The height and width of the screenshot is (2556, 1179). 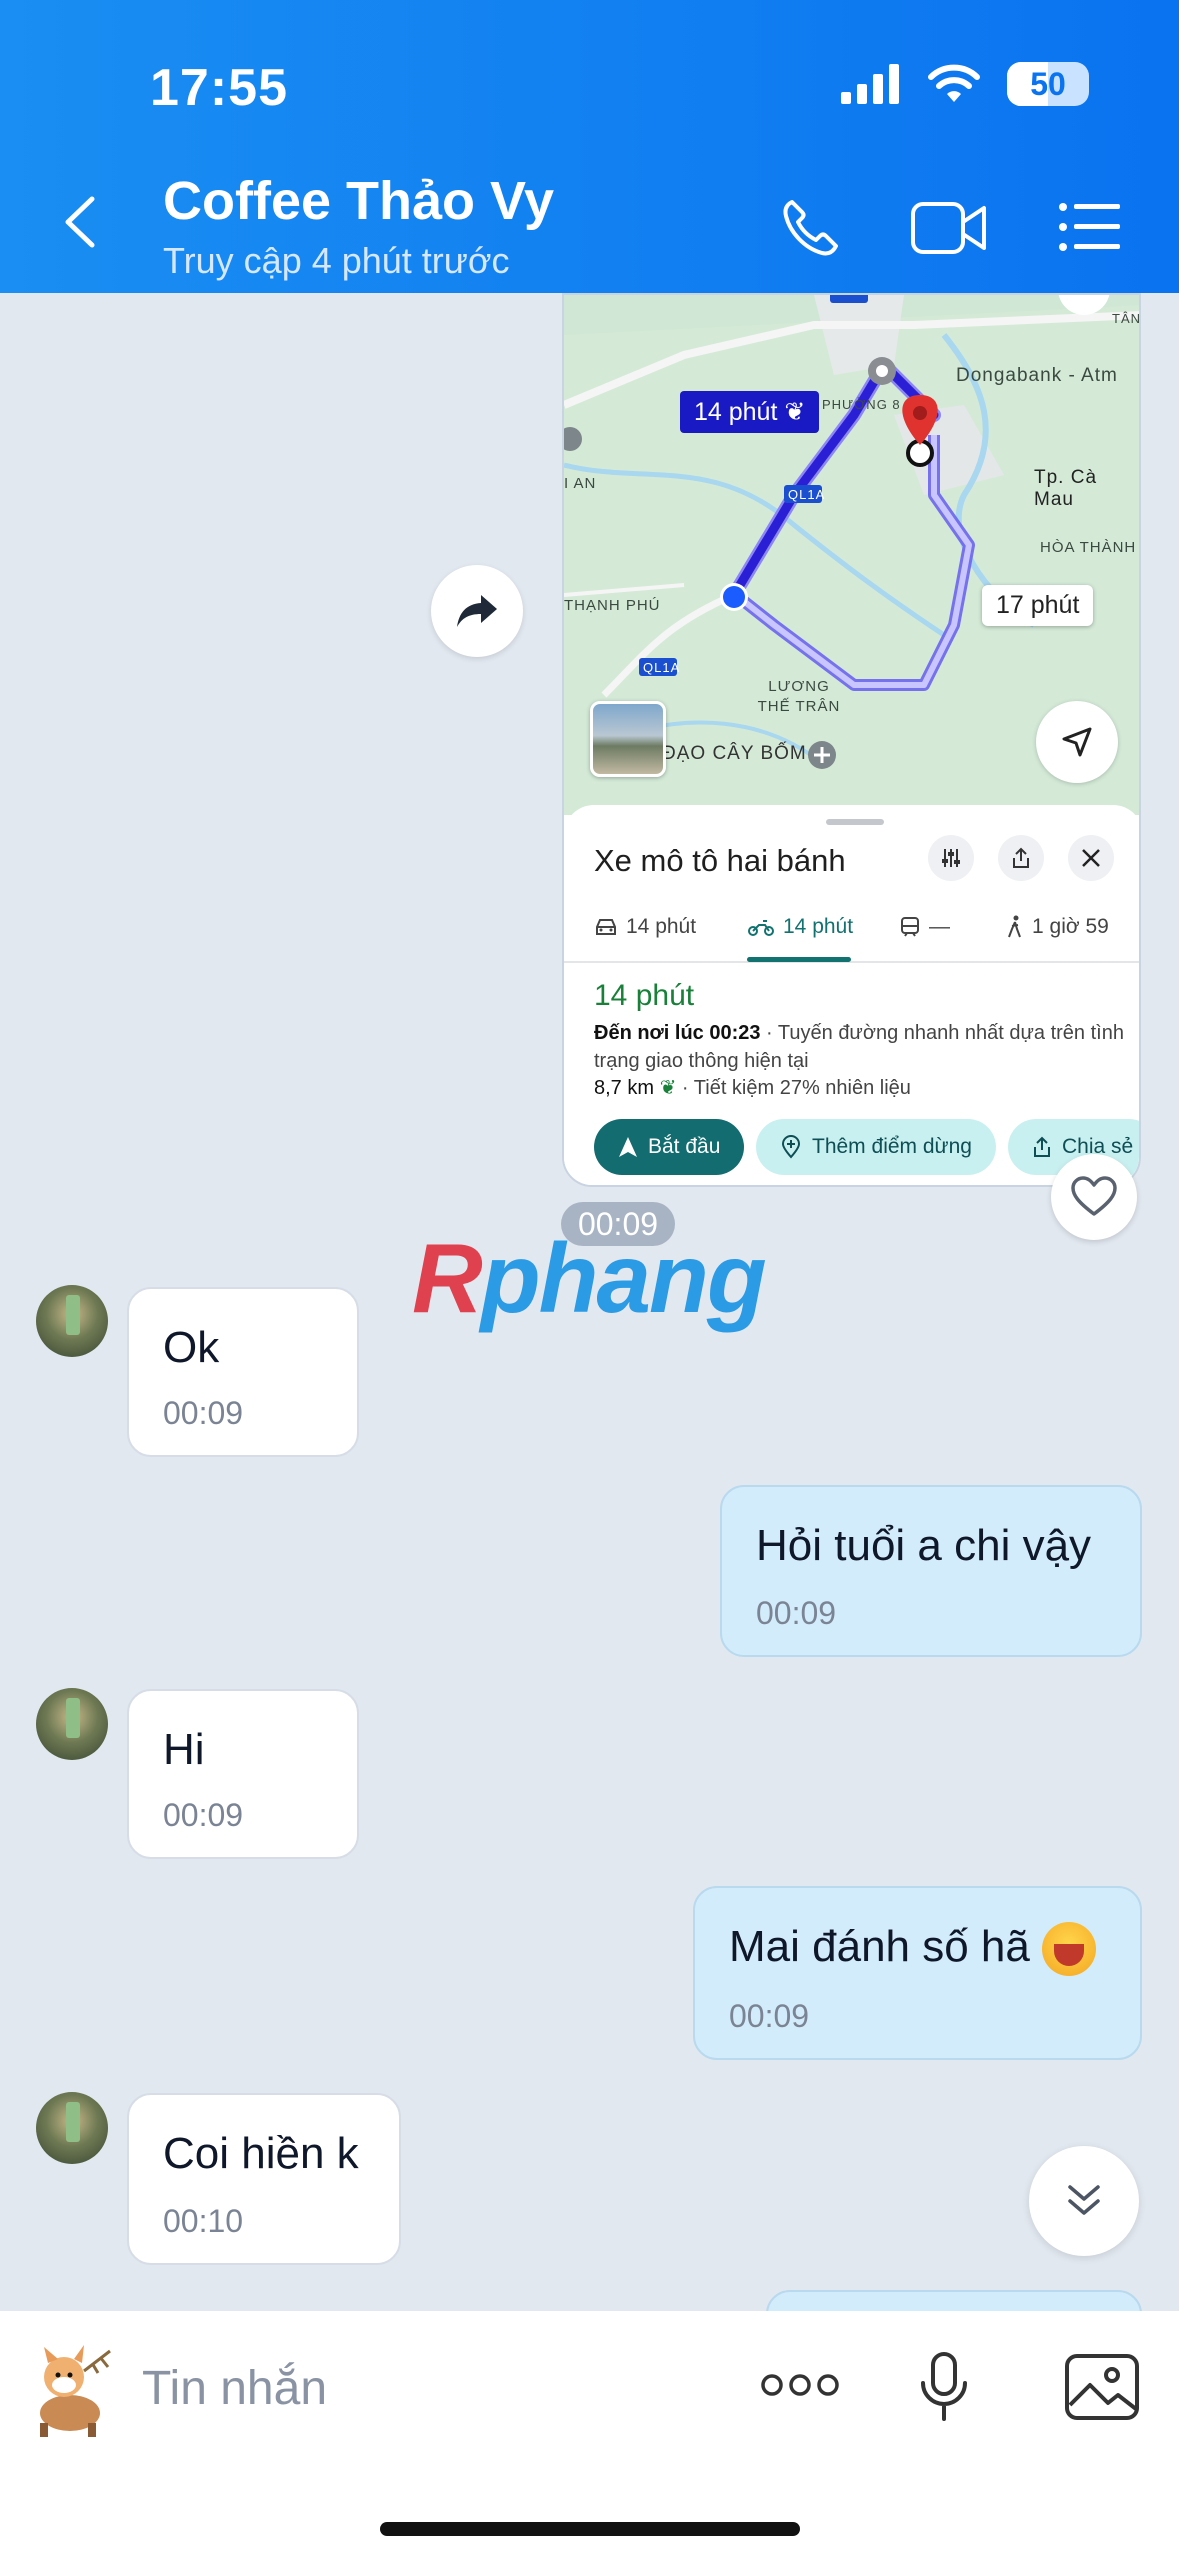 I want to click on close-panel-button, so click(x=1091, y=858).